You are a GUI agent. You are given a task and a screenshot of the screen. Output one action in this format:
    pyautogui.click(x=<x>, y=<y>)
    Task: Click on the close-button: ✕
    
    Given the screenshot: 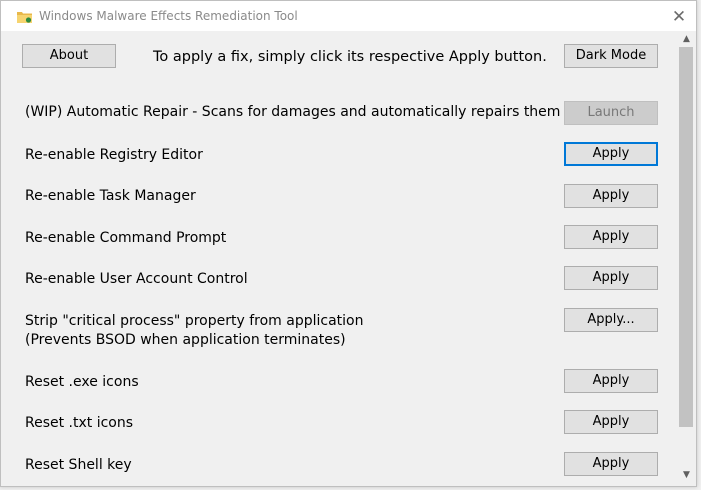 What is the action you would take?
    pyautogui.click(x=679, y=17)
    